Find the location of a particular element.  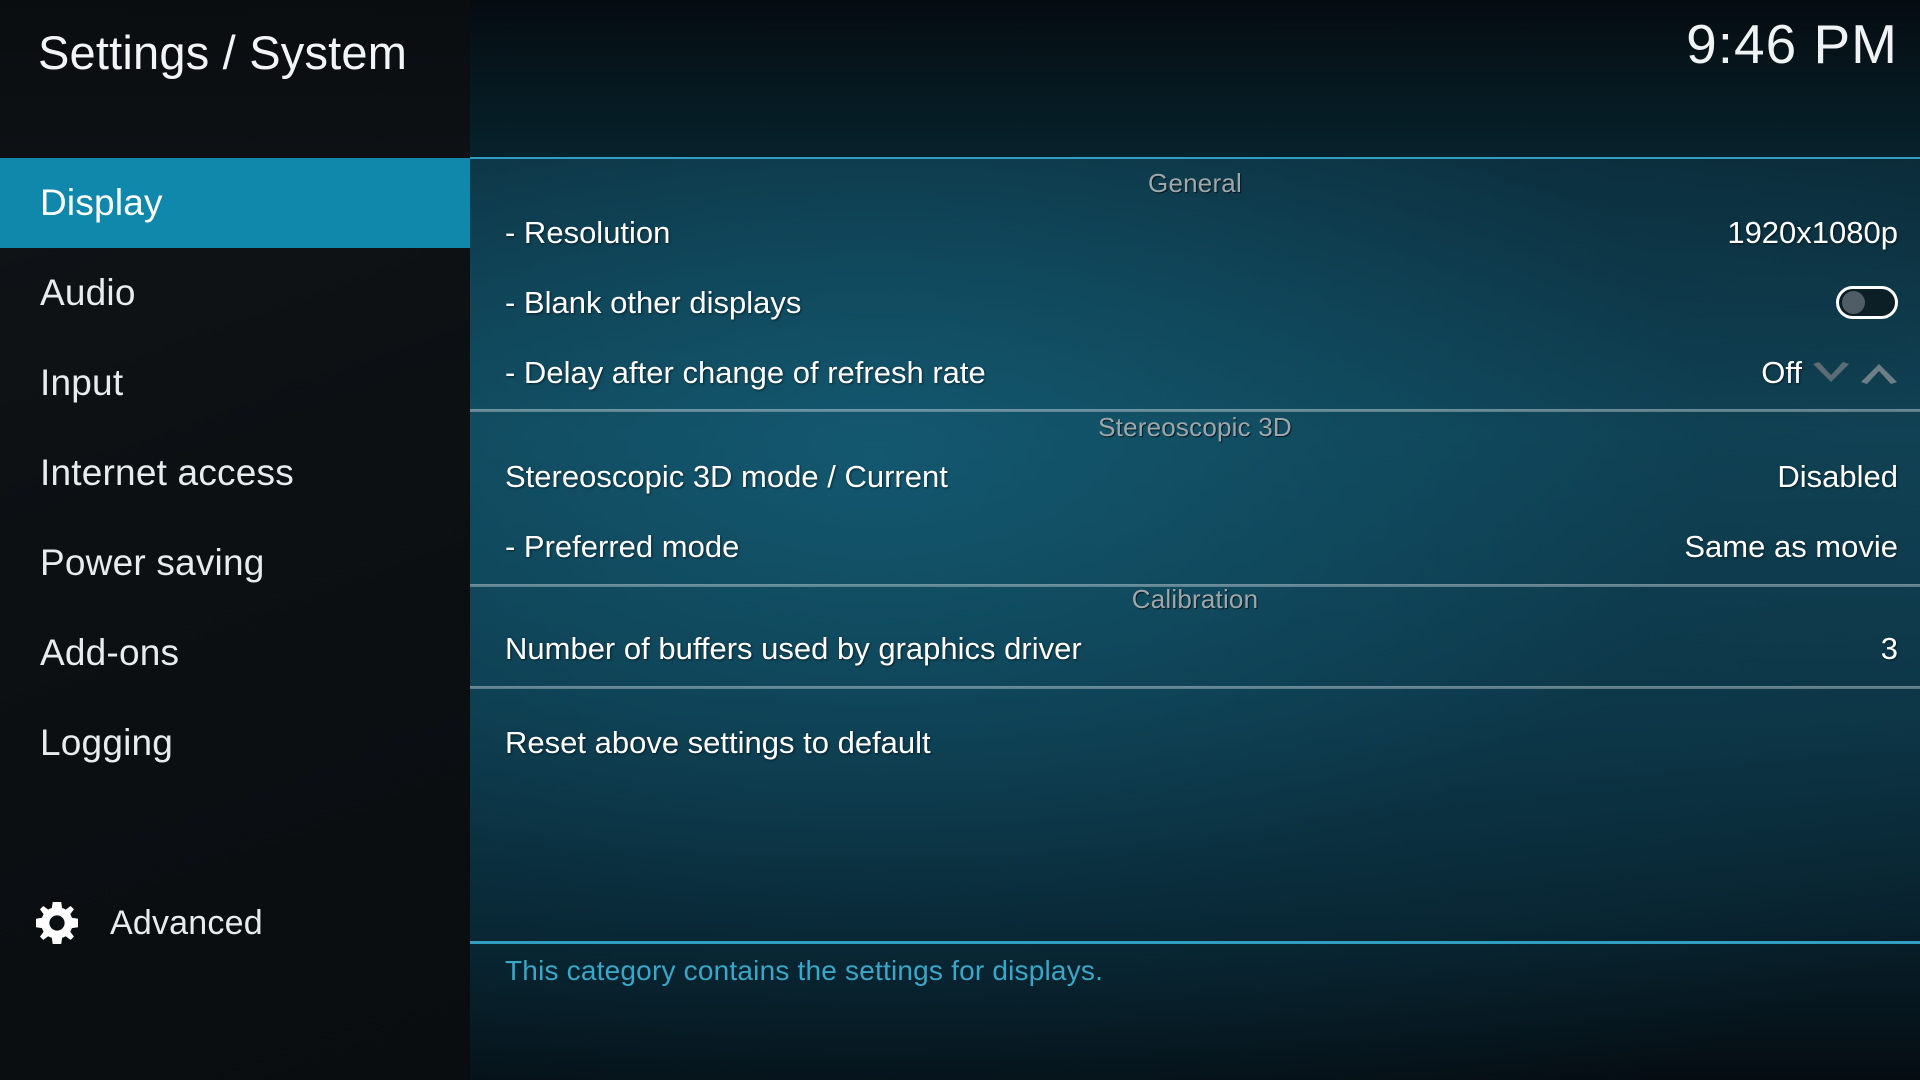

setting-row-stereoscopic-3d-mode: Stereoscopic 3D mode / Current Disabled is located at coordinates (1195, 476).